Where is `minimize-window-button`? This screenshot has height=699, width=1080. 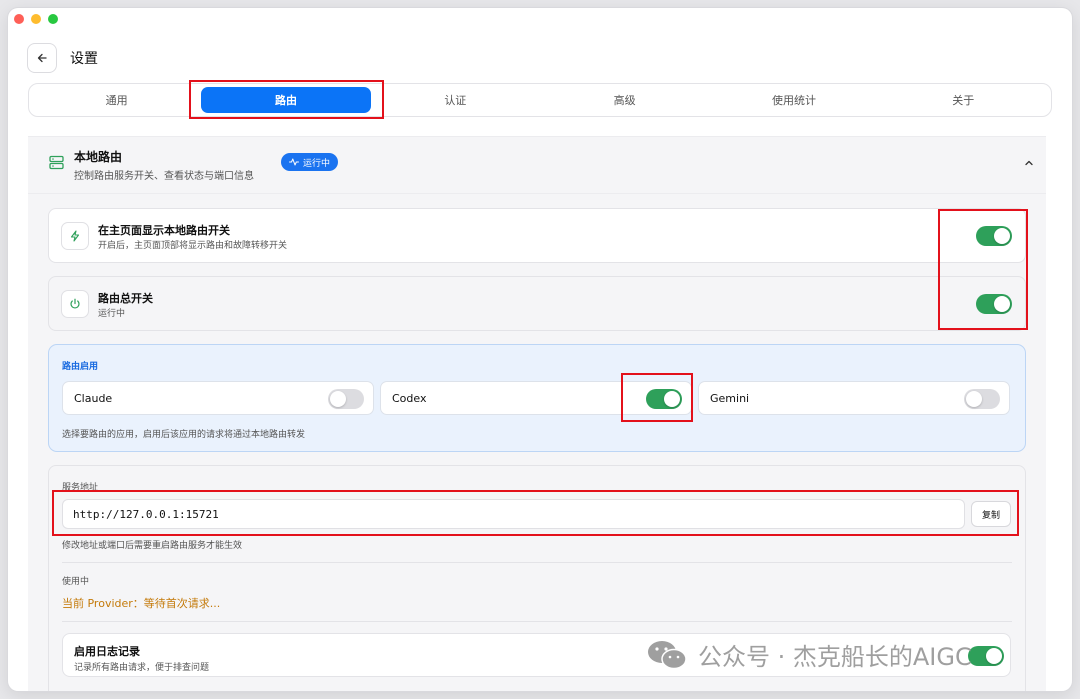
minimize-window-button is located at coordinates (36, 19).